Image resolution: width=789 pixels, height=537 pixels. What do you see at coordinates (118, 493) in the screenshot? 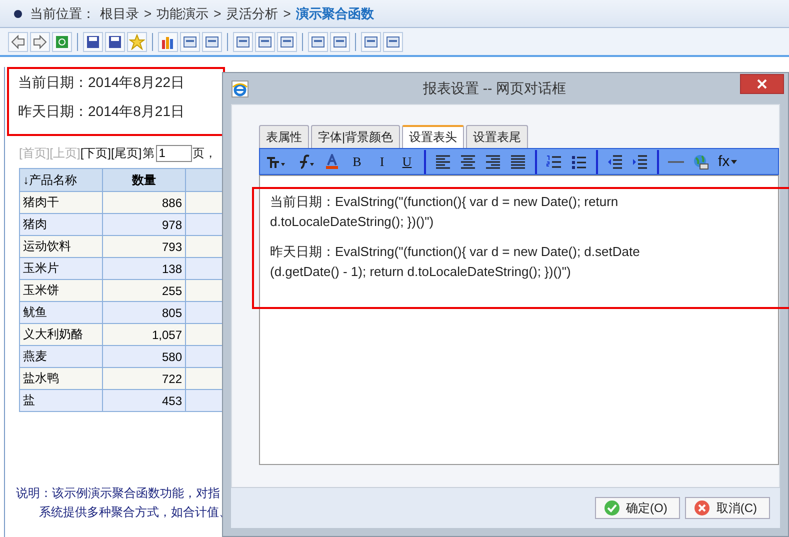
I see `note-text: 说明：该示例演示聚合函数功能，对指` at bounding box center [118, 493].